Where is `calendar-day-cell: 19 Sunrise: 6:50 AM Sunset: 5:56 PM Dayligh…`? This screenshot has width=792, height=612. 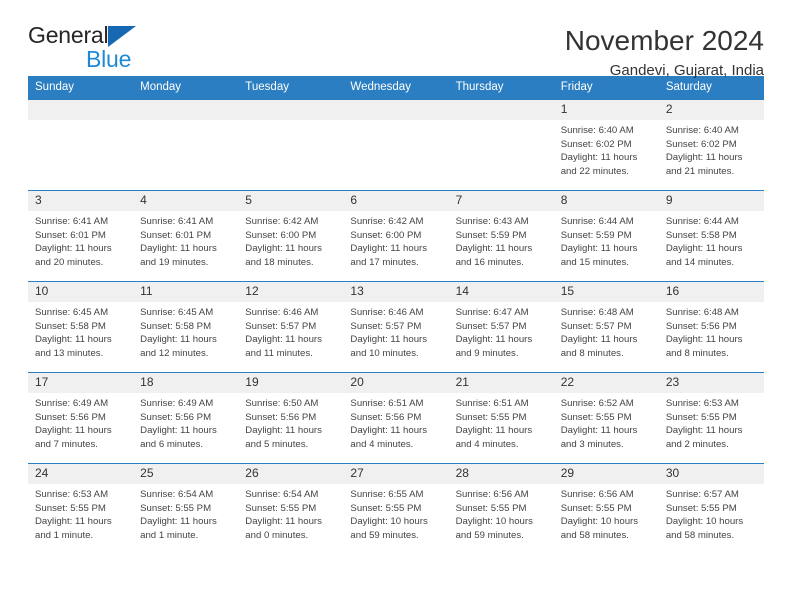
calendar-day-cell: 19 Sunrise: 6:50 AM Sunset: 5:56 PM Dayligh… is located at coordinates (291, 418).